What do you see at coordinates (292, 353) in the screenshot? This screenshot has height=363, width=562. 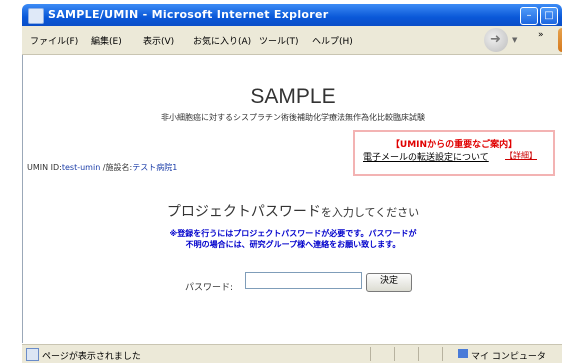 I see `status-bar: ページが表示されました マイ コンピュータ` at bounding box center [292, 353].